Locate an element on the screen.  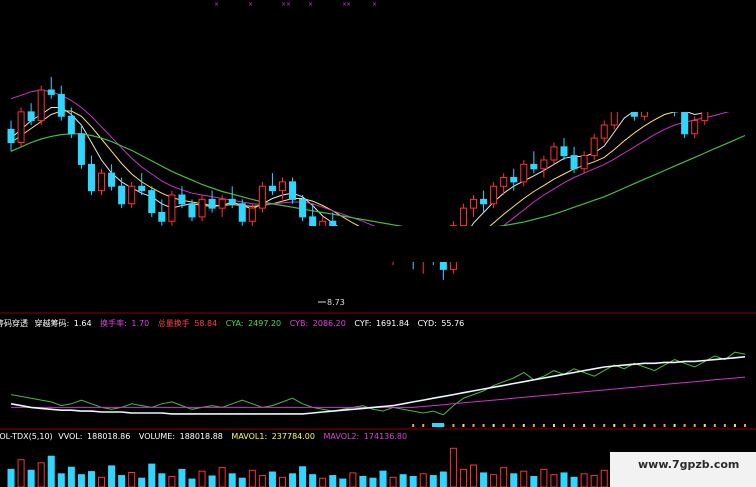
mavol1-label: MAVOL1: is located at coordinates (249, 436).